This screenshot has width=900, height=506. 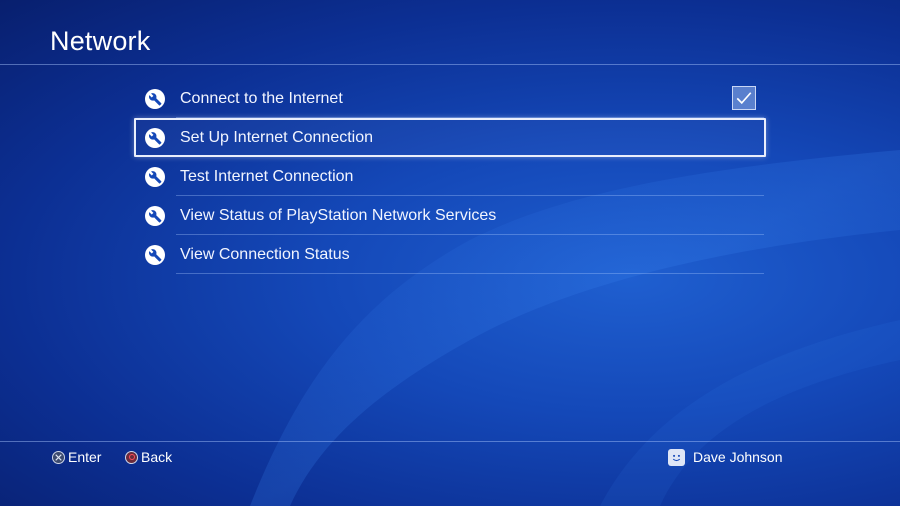 What do you see at coordinates (157, 457) in the screenshot?
I see `back-label: Back` at bounding box center [157, 457].